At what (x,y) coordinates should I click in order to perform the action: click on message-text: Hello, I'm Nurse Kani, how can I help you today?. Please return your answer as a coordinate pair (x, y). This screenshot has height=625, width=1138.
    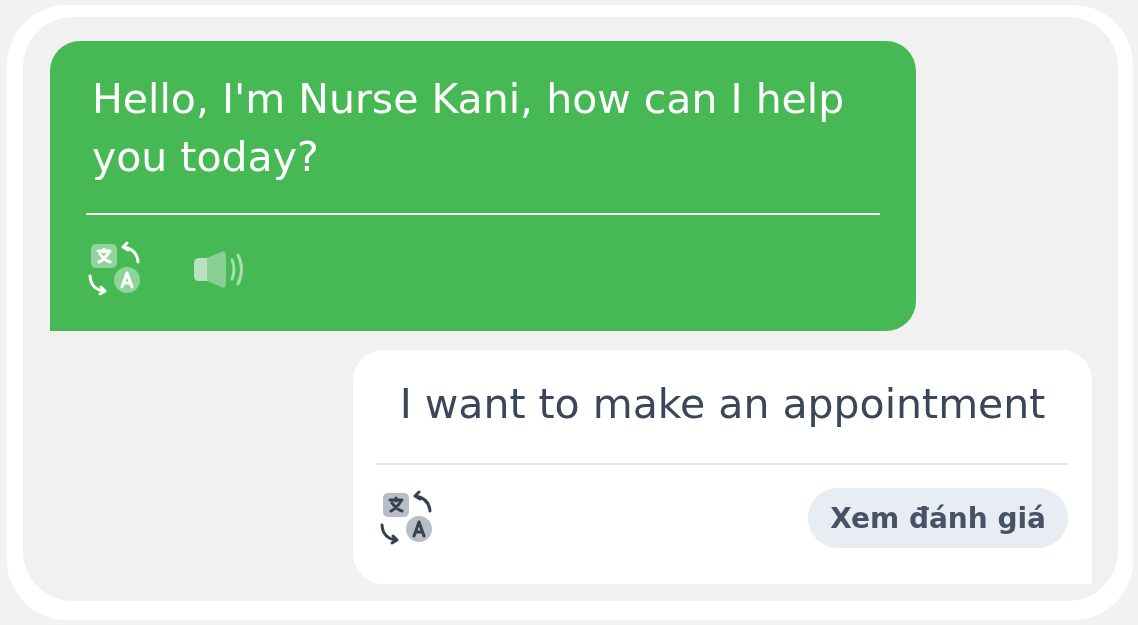
    Looking at the image, I should click on (468, 128).